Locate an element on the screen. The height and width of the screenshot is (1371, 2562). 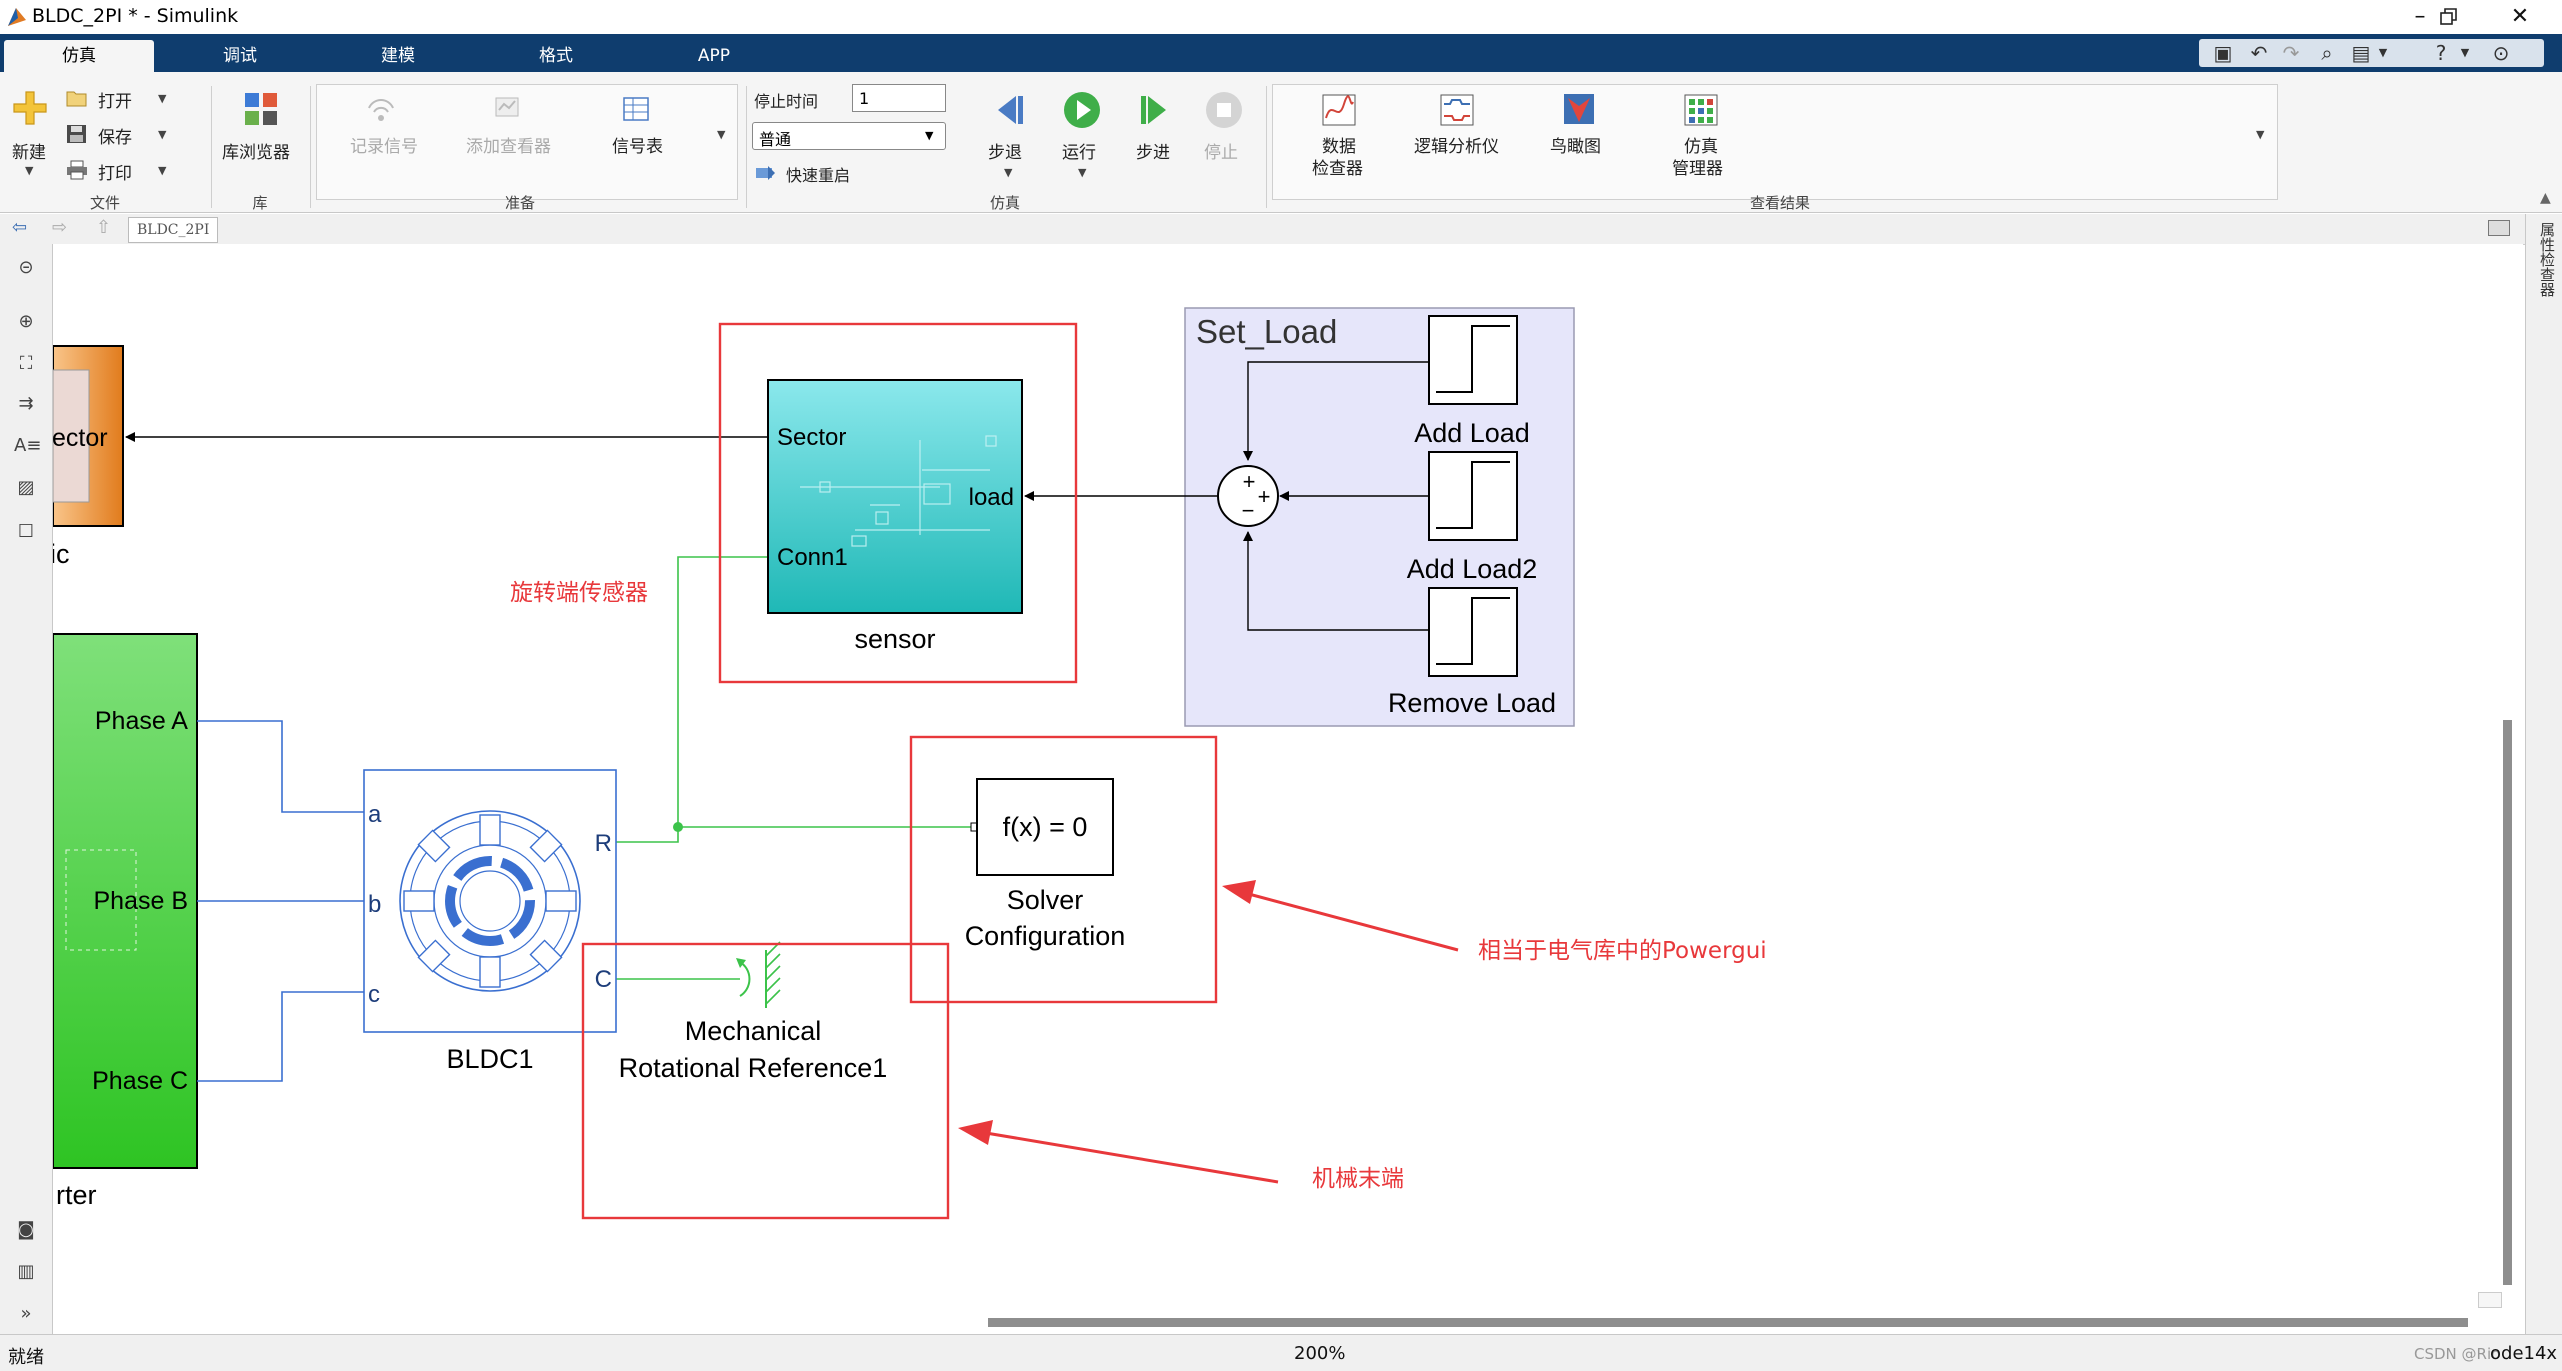
logic-block: ector jic is located at coordinates (88, 457).